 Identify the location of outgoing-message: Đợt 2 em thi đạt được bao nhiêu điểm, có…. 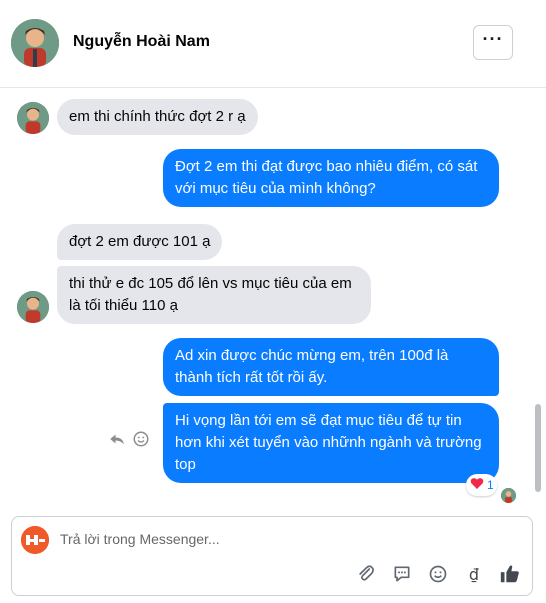
(331, 178).